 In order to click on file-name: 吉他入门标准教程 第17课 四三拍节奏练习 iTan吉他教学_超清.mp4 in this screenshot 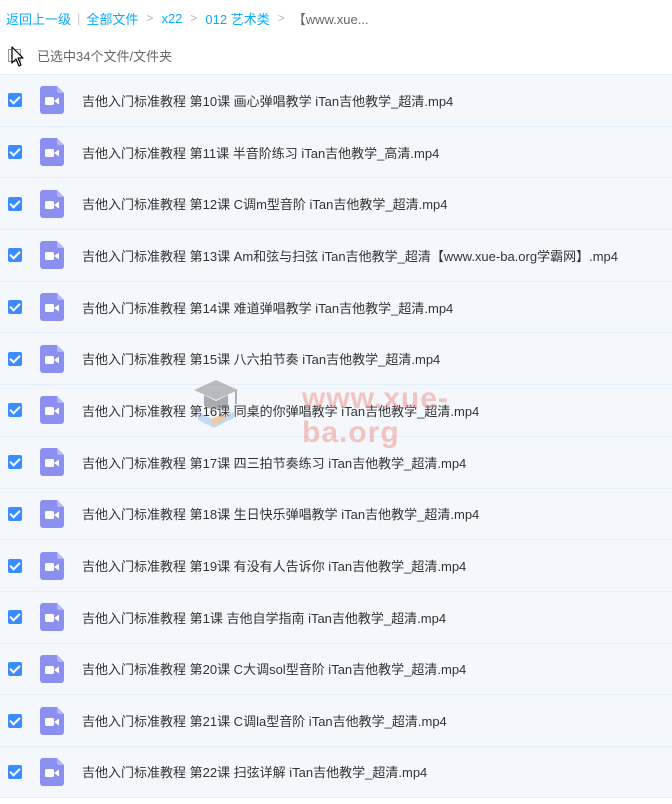, I will do `click(274, 462)`.